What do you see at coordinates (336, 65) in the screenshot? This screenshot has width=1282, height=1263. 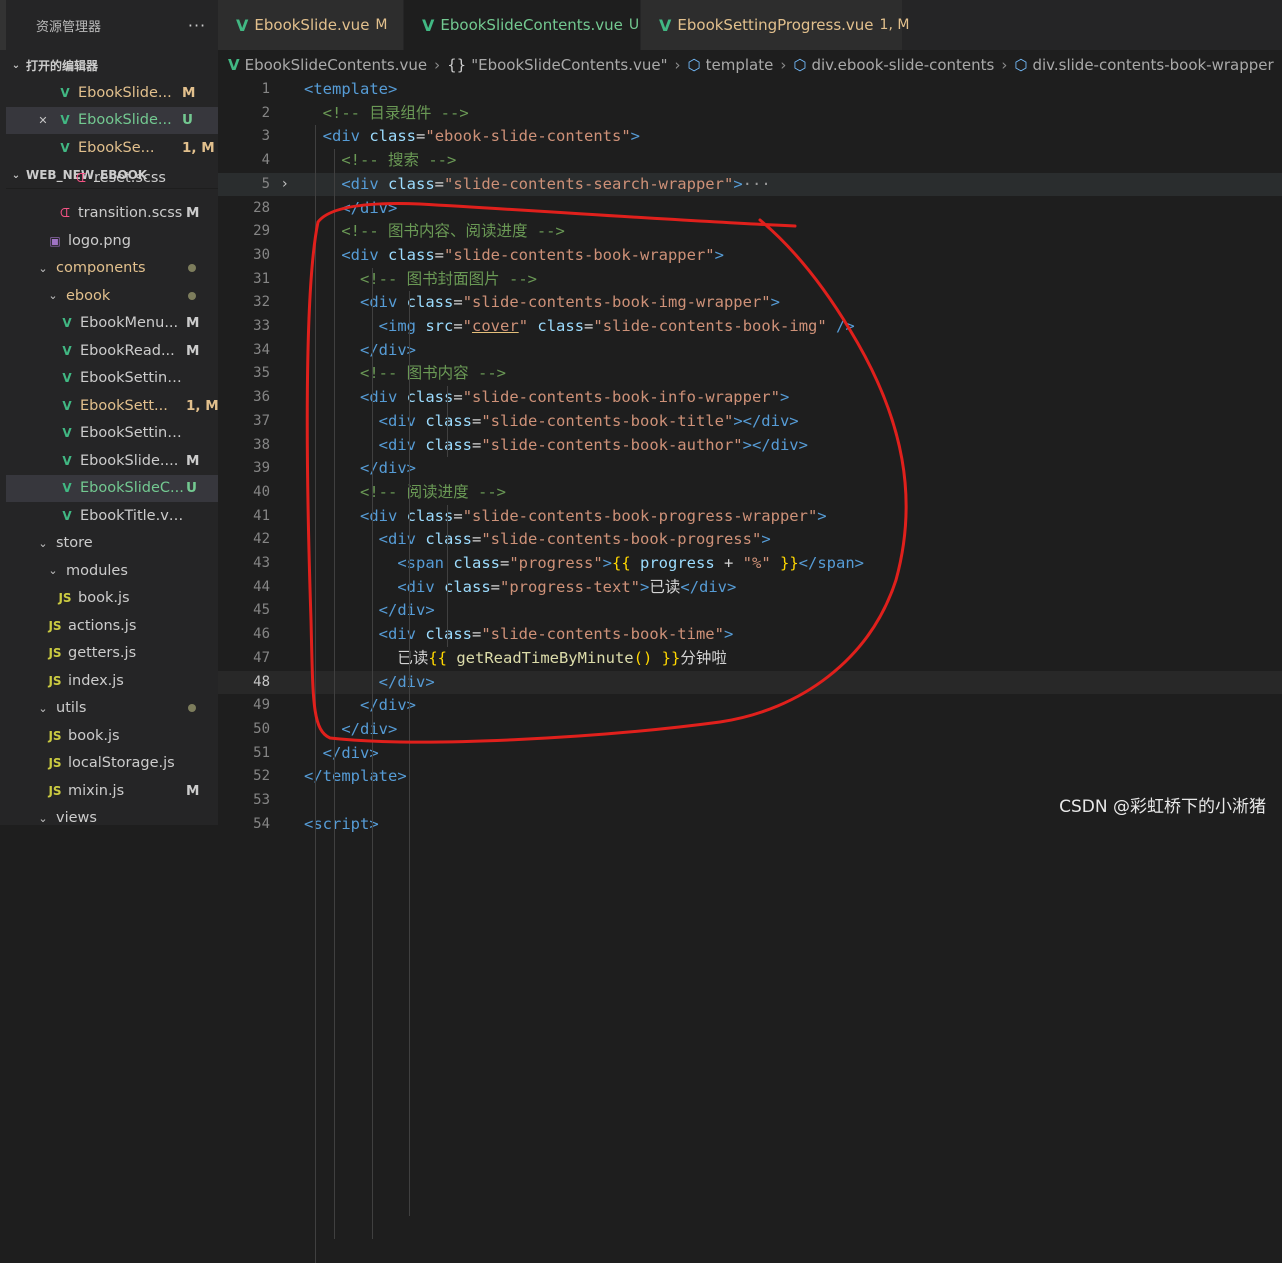 I see `breadcrumb-file: EbookSlideContents.vue` at bounding box center [336, 65].